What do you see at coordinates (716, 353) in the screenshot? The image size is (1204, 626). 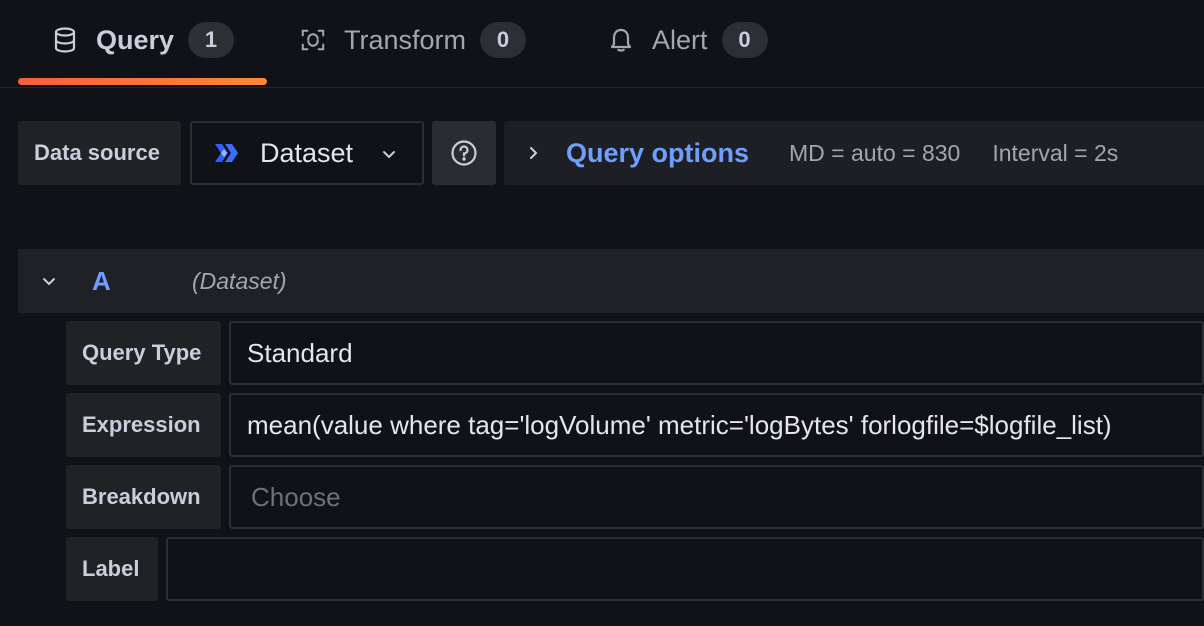 I see `query-type-field: Standard` at bounding box center [716, 353].